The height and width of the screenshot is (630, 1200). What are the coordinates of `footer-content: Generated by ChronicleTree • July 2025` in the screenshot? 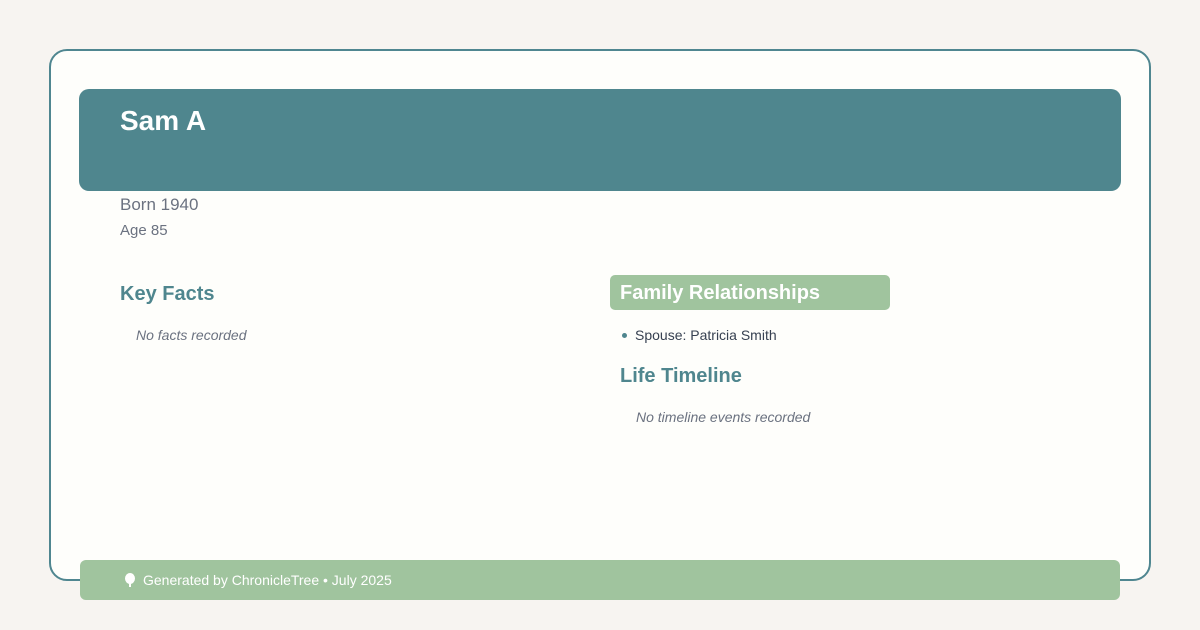 It's located at (258, 580).